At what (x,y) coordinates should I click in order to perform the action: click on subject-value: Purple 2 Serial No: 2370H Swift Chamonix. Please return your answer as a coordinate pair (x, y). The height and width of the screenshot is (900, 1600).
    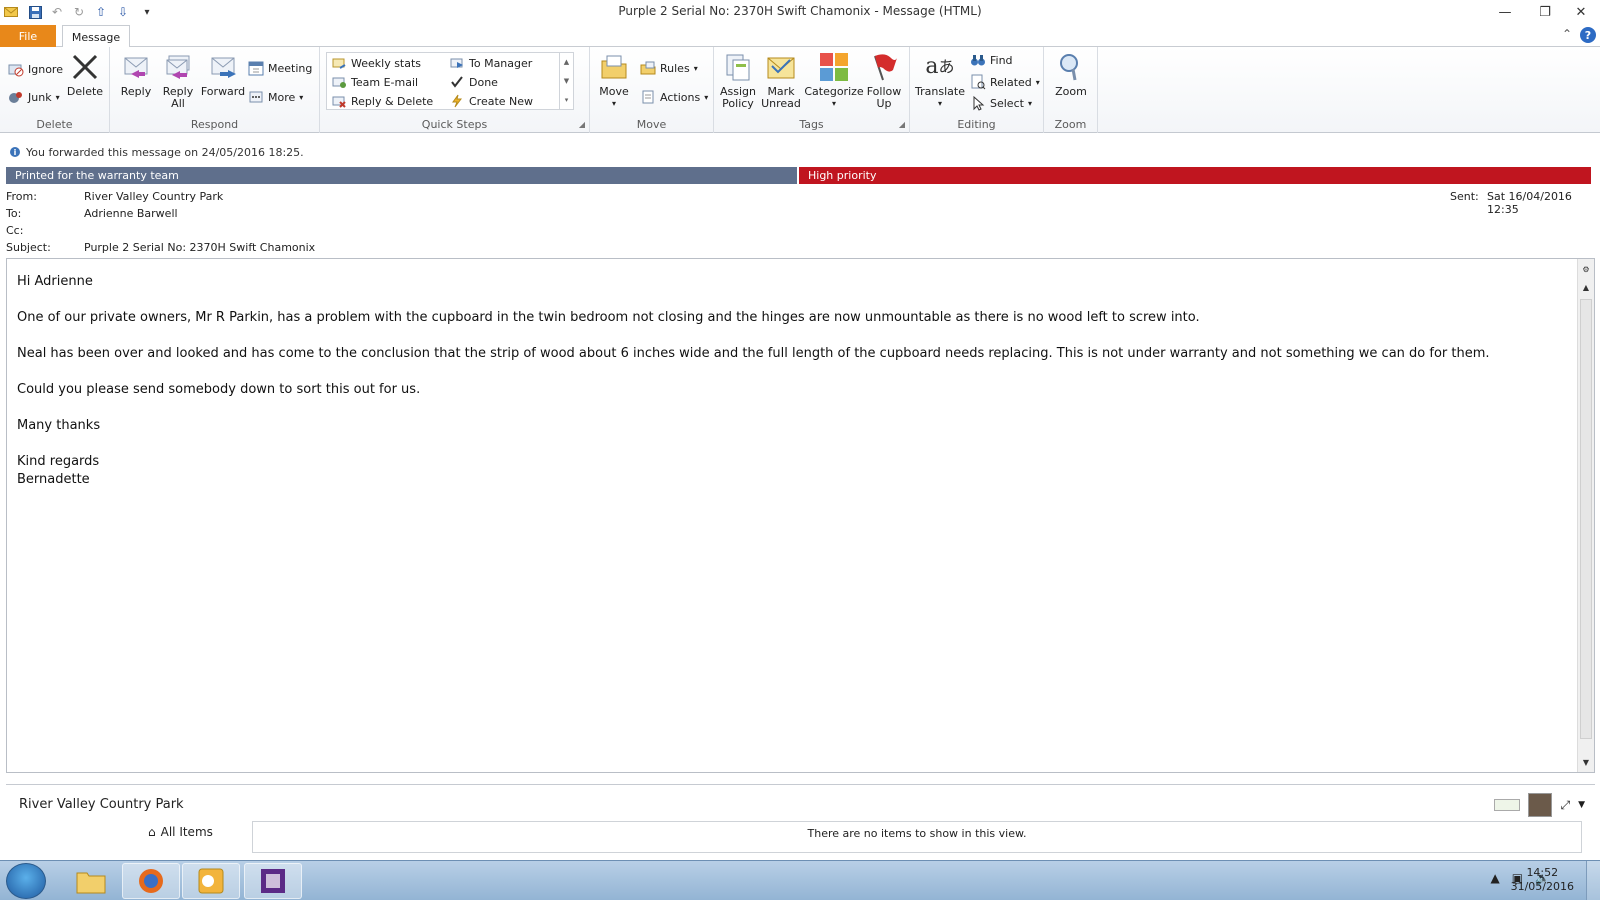
    Looking at the image, I should click on (200, 247).